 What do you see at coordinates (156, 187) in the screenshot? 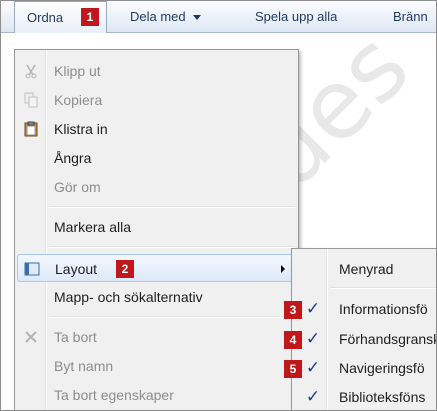
I see `menu-item-redo: Gör om` at bounding box center [156, 187].